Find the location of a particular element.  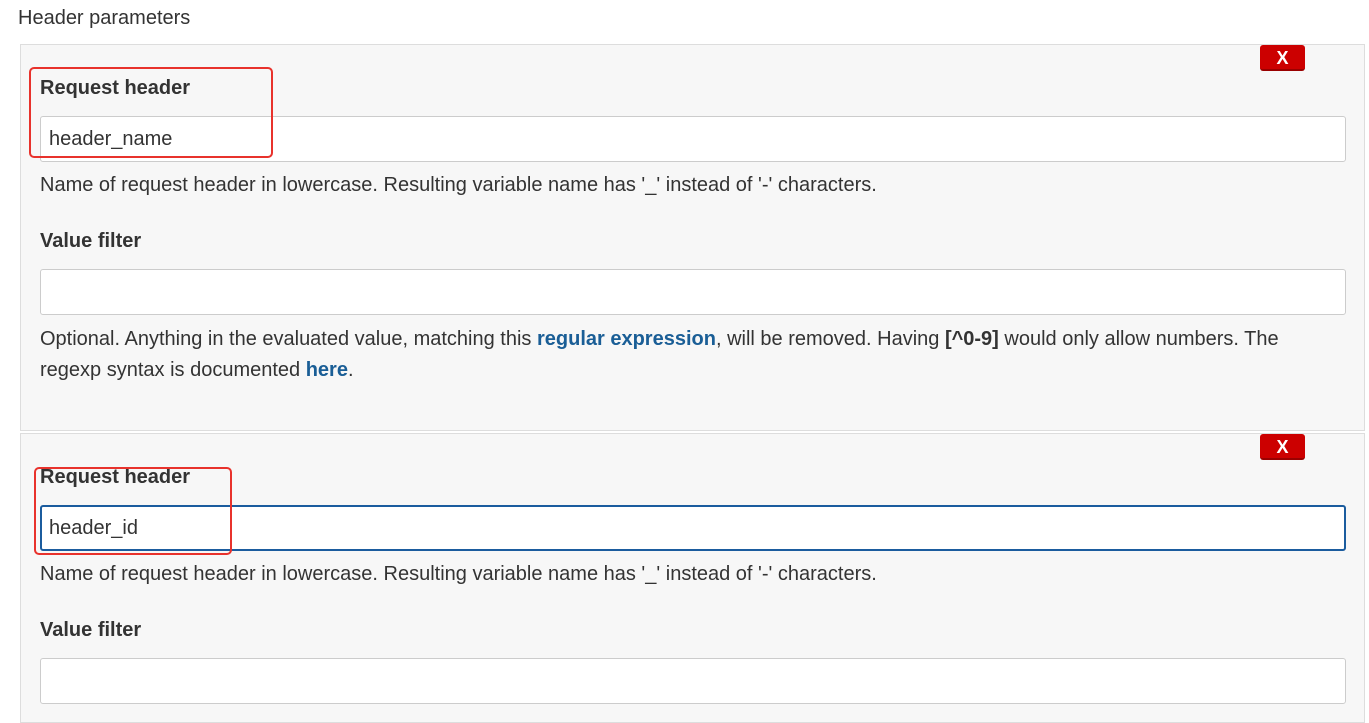

filter-help-text: , will be removed. Having is located at coordinates (830, 339).